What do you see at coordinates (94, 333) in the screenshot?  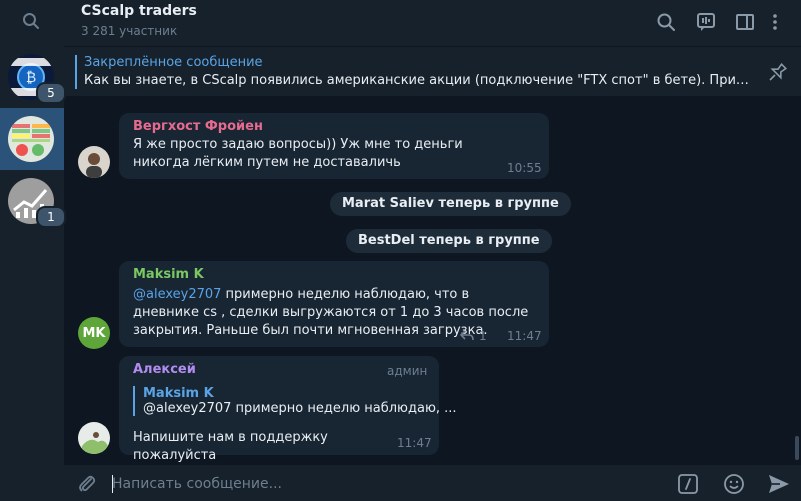 I see `avatar: MK` at bounding box center [94, 333].